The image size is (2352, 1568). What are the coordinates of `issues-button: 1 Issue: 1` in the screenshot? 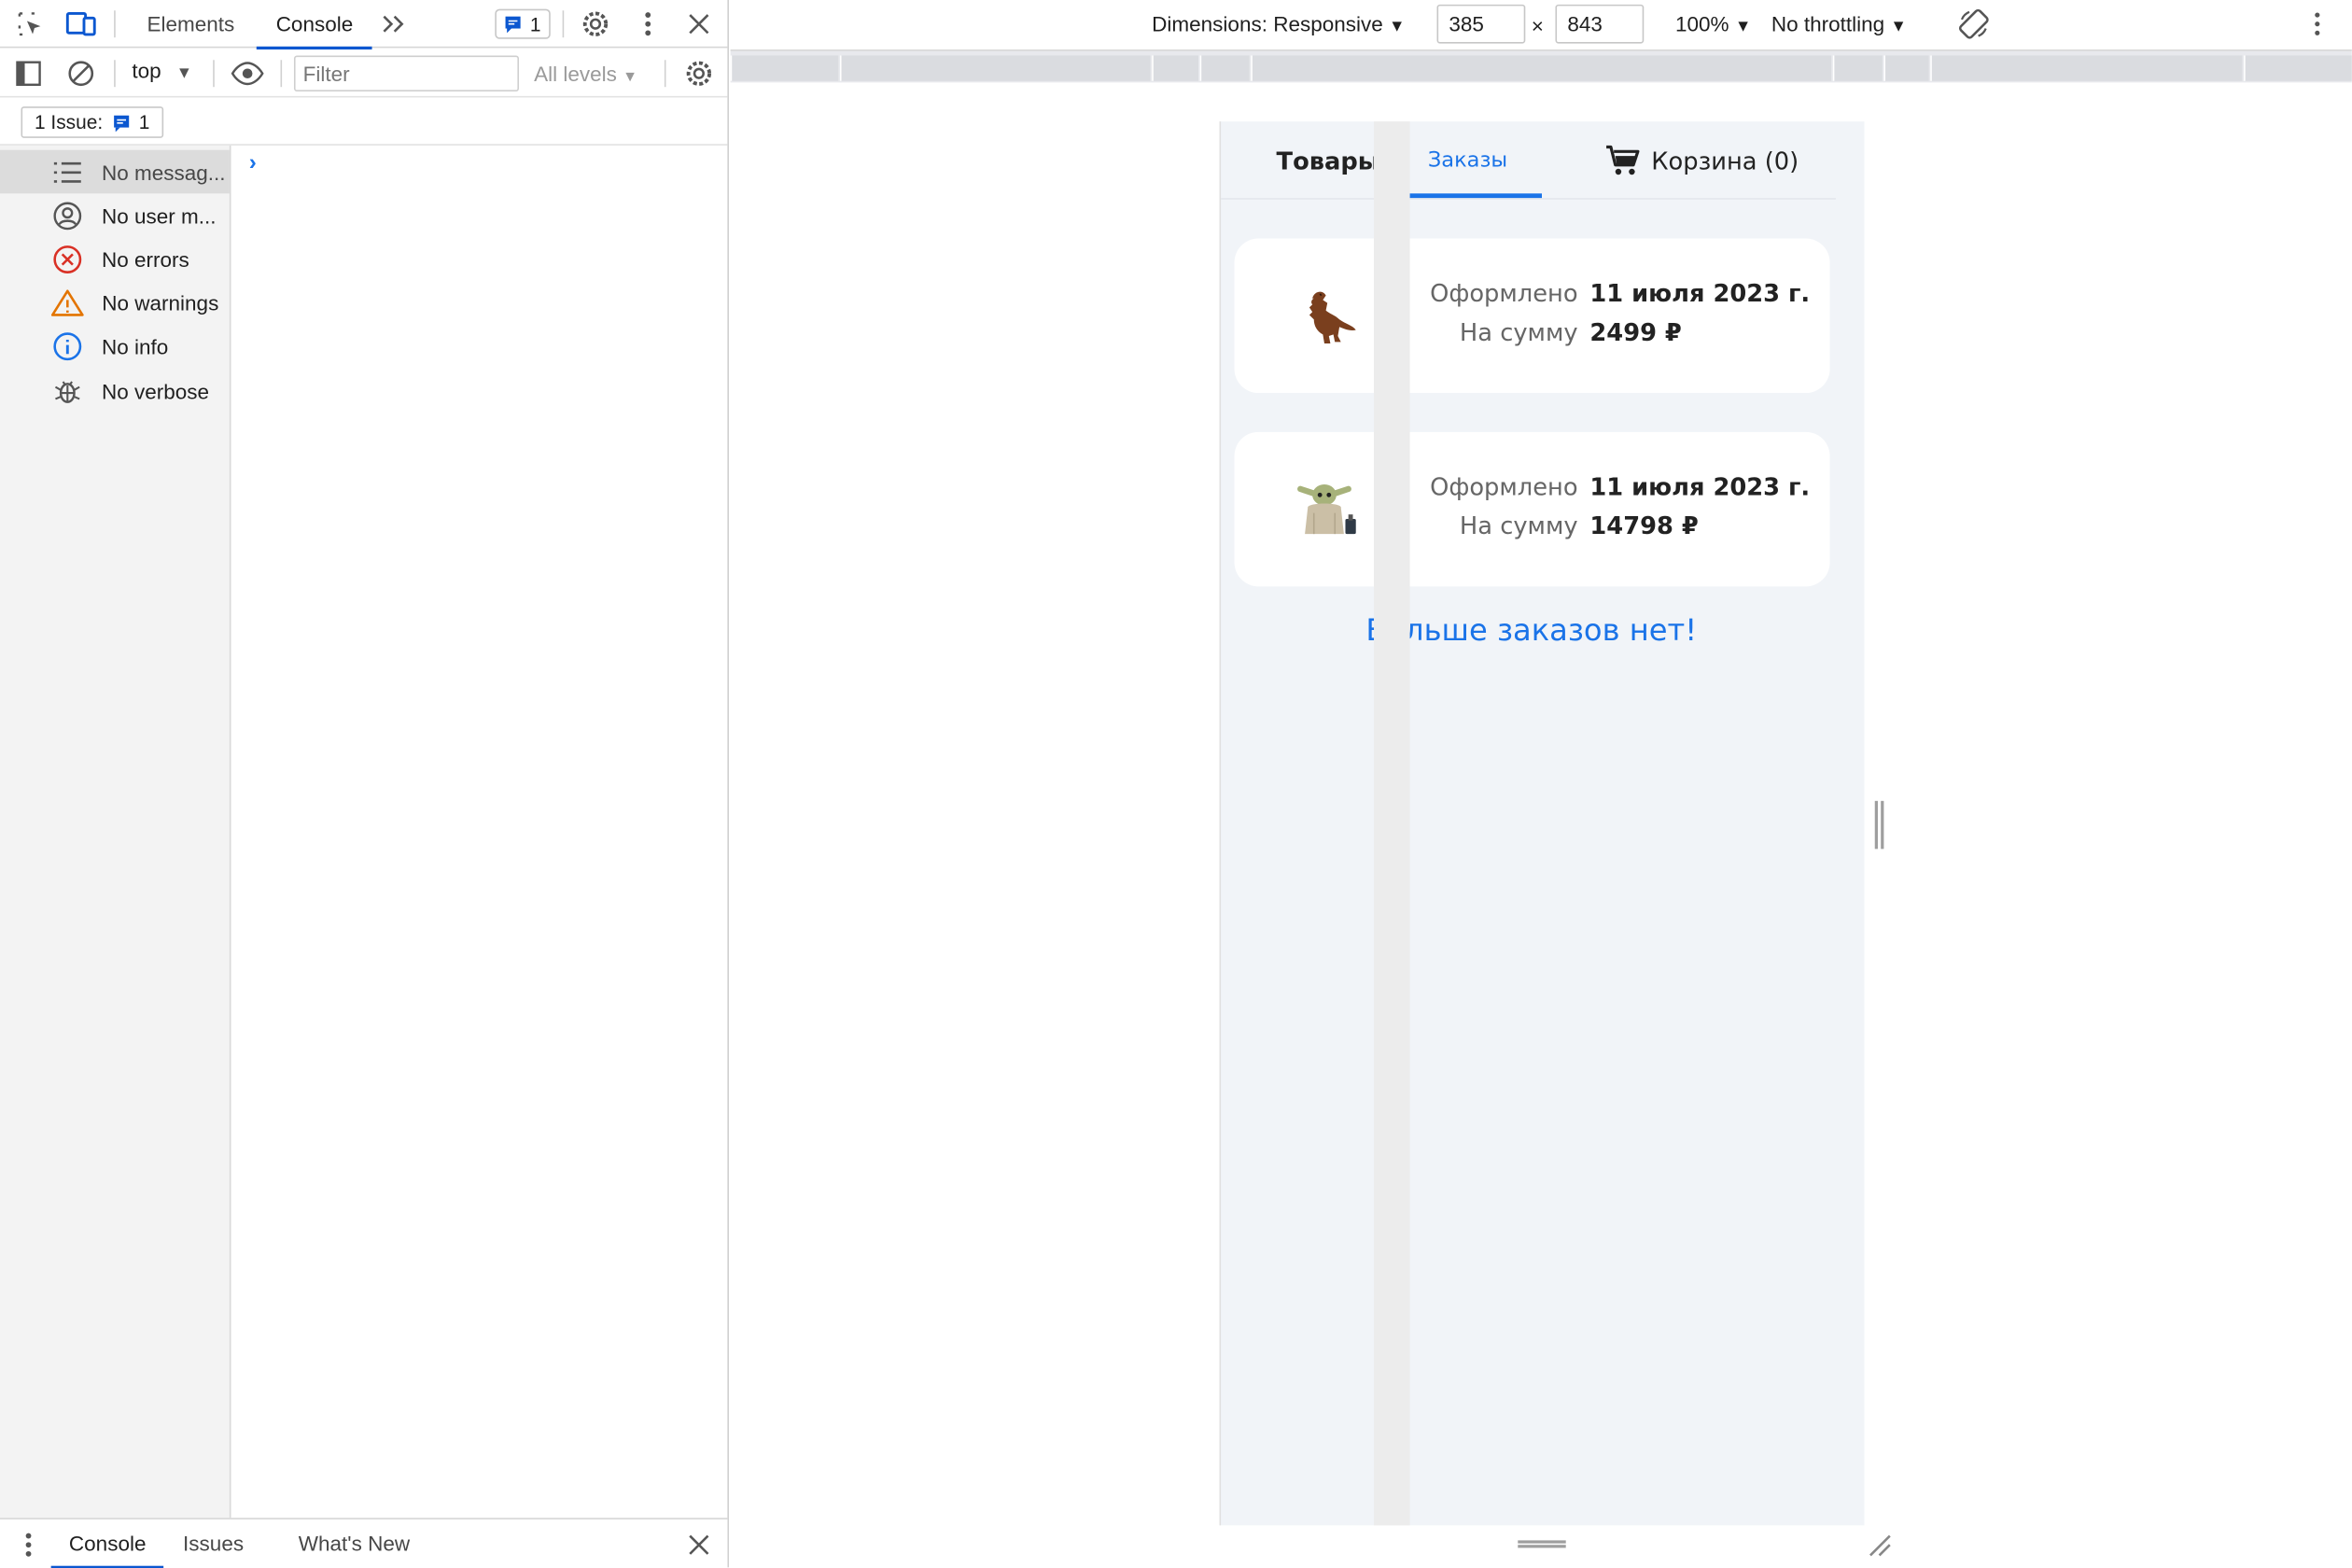 It's located at (92, 122).